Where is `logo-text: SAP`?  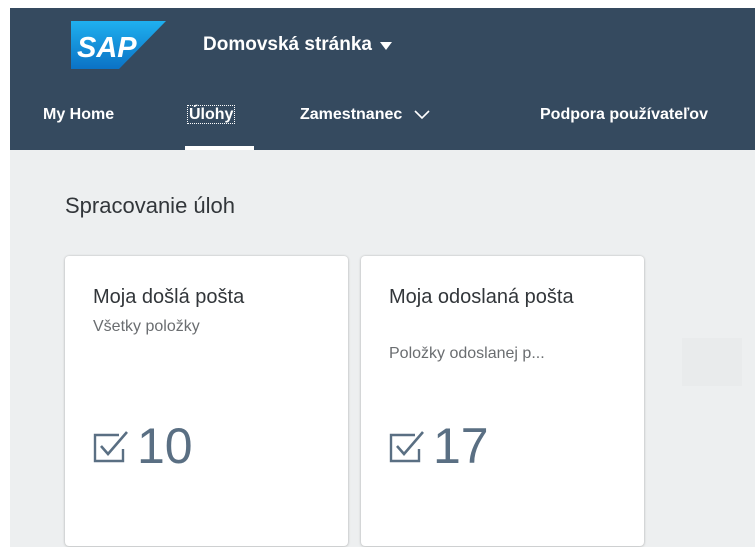
logo-text: SAP is located at coordinates (107, 48).